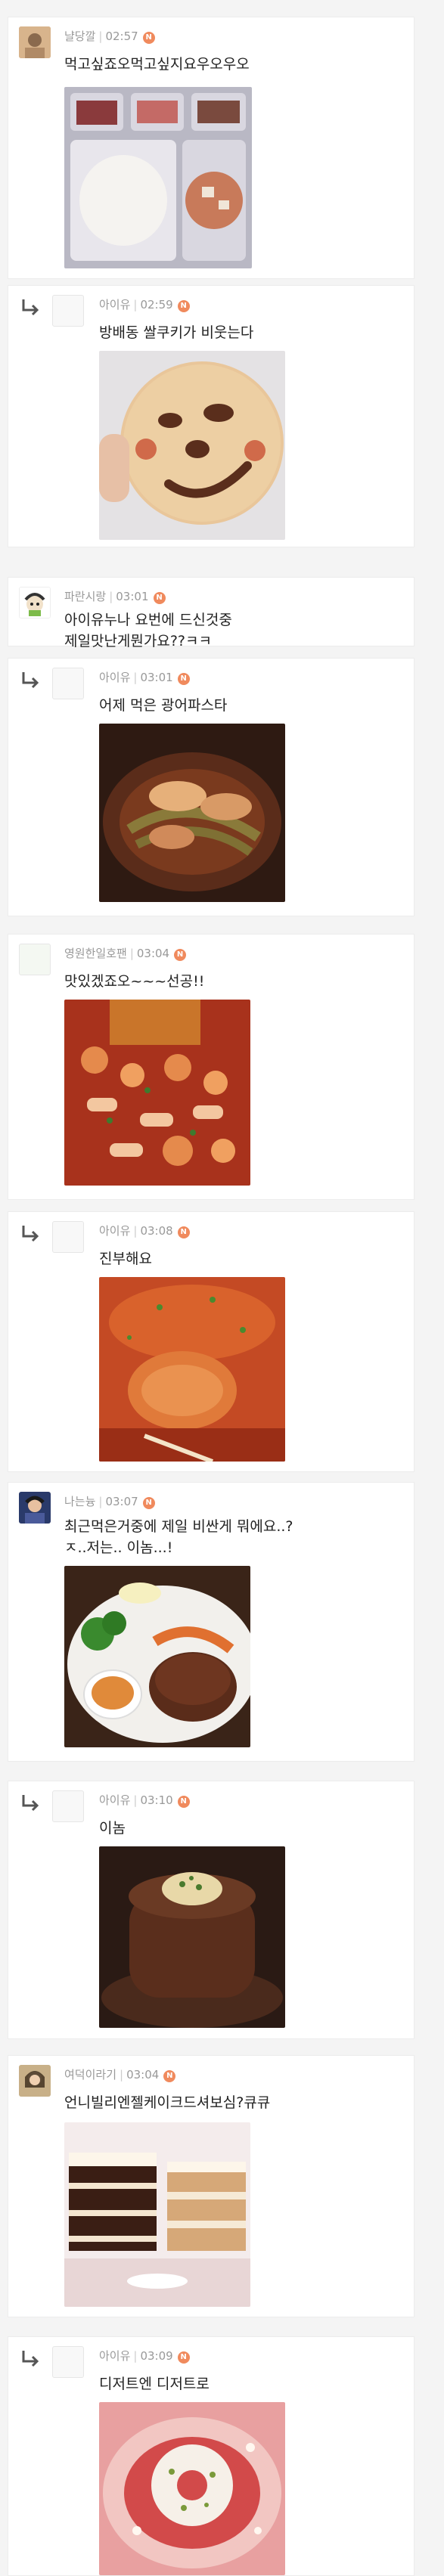 This screenshot has width=444, height=2576. Describe the element at coordinates (79, 36) in the screenshot. I see `author-name: 냘당깔` at that location.